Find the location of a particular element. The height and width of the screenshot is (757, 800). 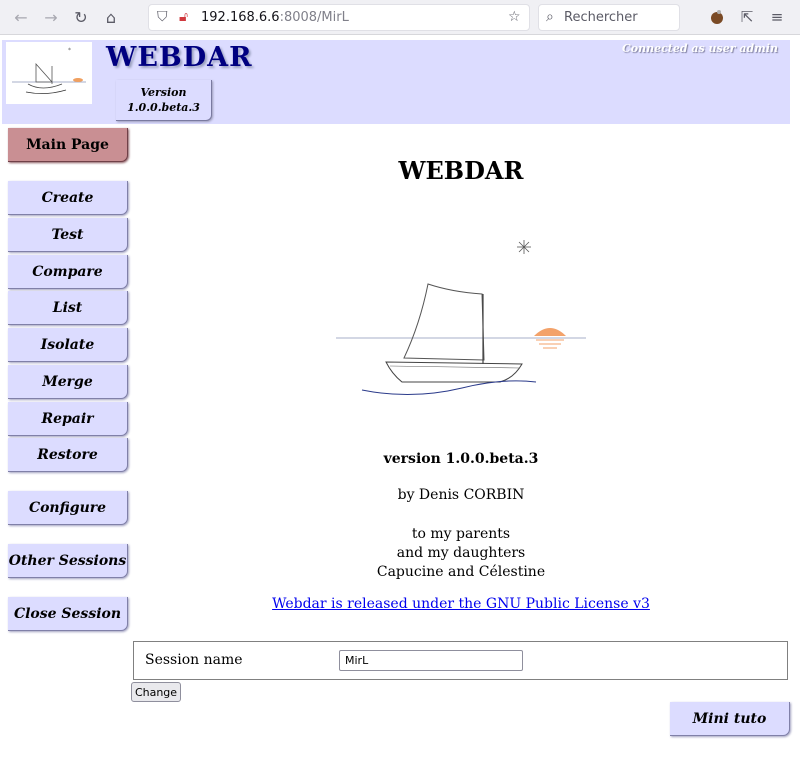

menu-restore-button: Restore is located at coordinates (68, 455).